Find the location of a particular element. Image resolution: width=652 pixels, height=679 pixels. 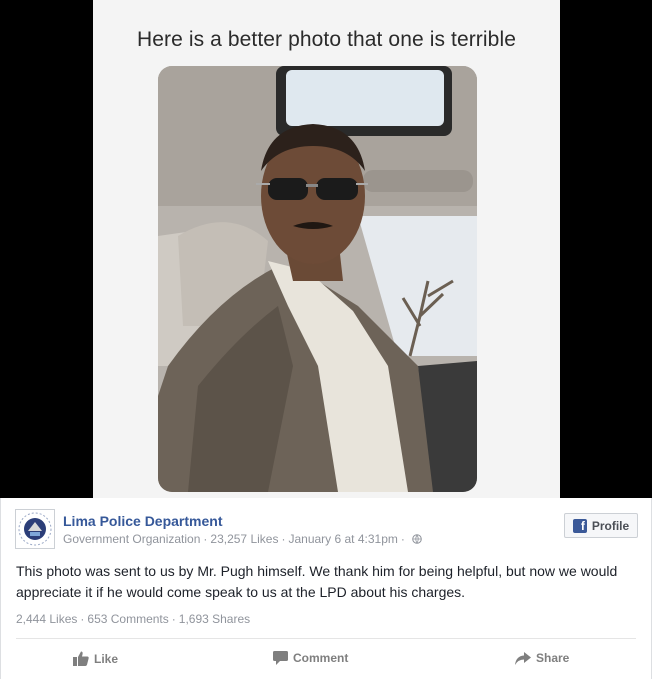

like-label: Like is located at coordinates (106, 658).